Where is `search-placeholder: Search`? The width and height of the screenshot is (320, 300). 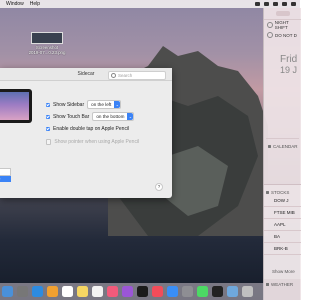
search-placeholder: Search is located at coordinates (125, 75).